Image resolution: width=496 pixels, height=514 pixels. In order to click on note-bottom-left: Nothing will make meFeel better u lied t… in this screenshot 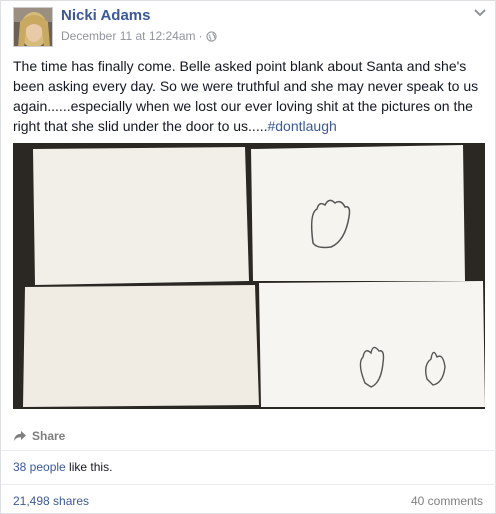, I will do `click(141, 346)`.